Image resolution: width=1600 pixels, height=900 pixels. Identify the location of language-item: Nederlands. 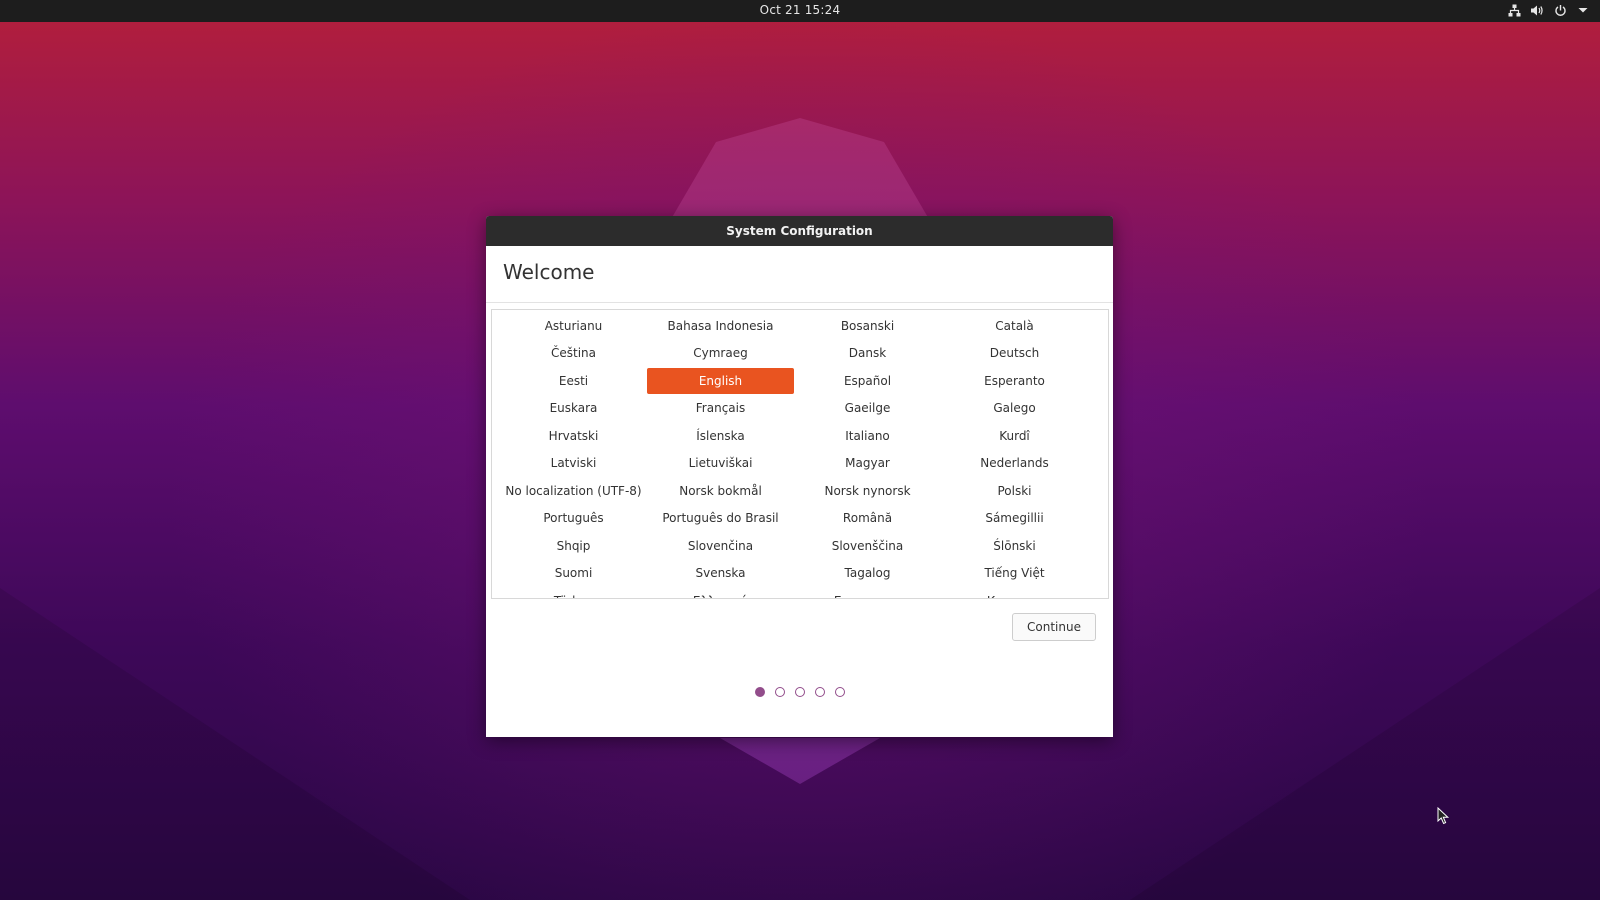
(1014, 464).